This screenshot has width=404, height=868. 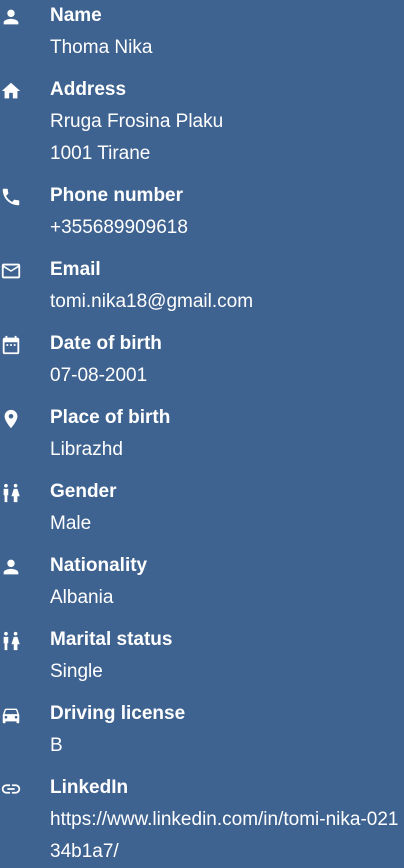 I want to click on field-label: Marital status, so click(x=111, y=639).